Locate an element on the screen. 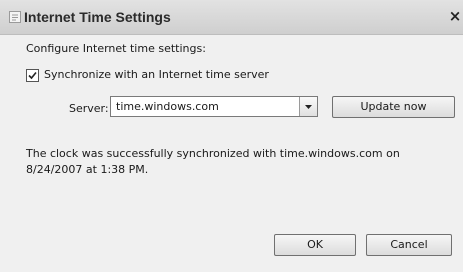 Image resolution: width=463 pixels, height=272 pixels. sync-checkbox is located at coordinates (32, 75).